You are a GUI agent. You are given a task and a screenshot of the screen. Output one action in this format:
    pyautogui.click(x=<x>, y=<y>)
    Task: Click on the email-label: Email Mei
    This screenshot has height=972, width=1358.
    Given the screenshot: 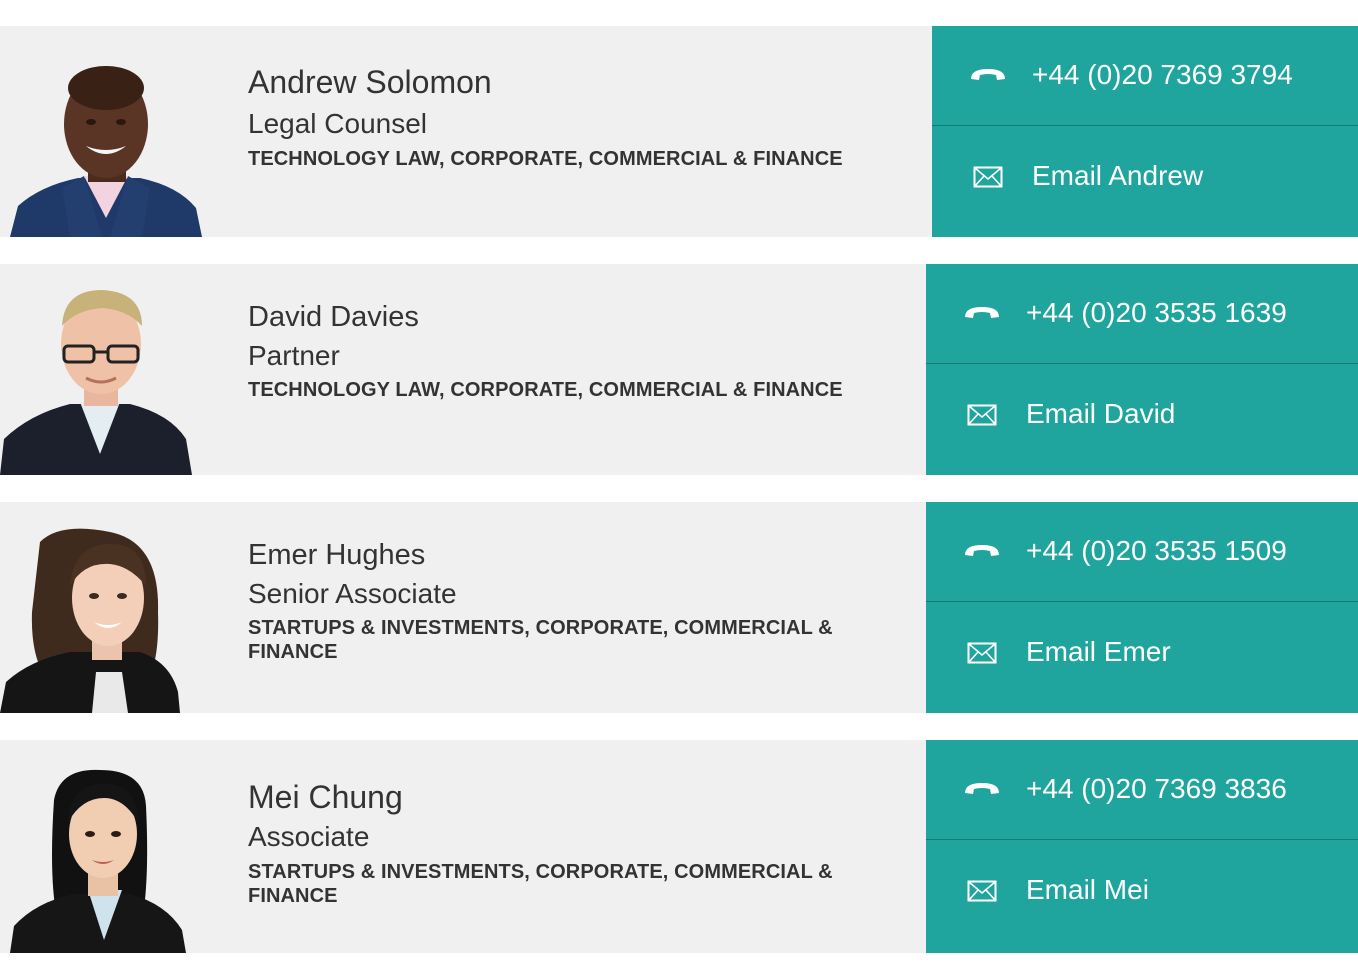 What is the action you would take?
    pyautogui.click(x=1087, y=890)
    